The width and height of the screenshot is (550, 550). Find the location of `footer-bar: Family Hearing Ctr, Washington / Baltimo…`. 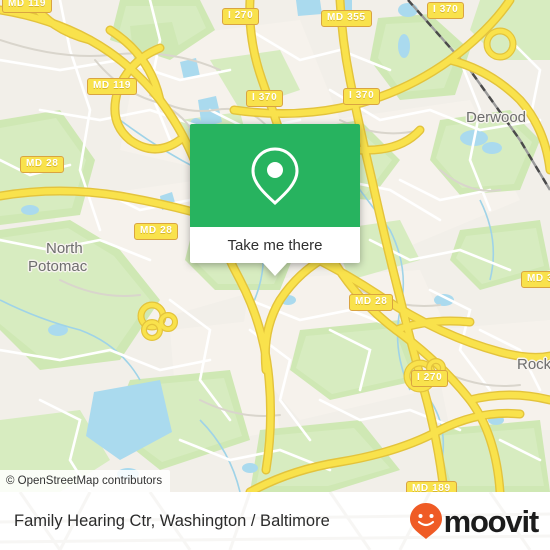

footer-bar: Family Hearing Ctr, Washington / Baltimo… is located at coordinates (275, 521).